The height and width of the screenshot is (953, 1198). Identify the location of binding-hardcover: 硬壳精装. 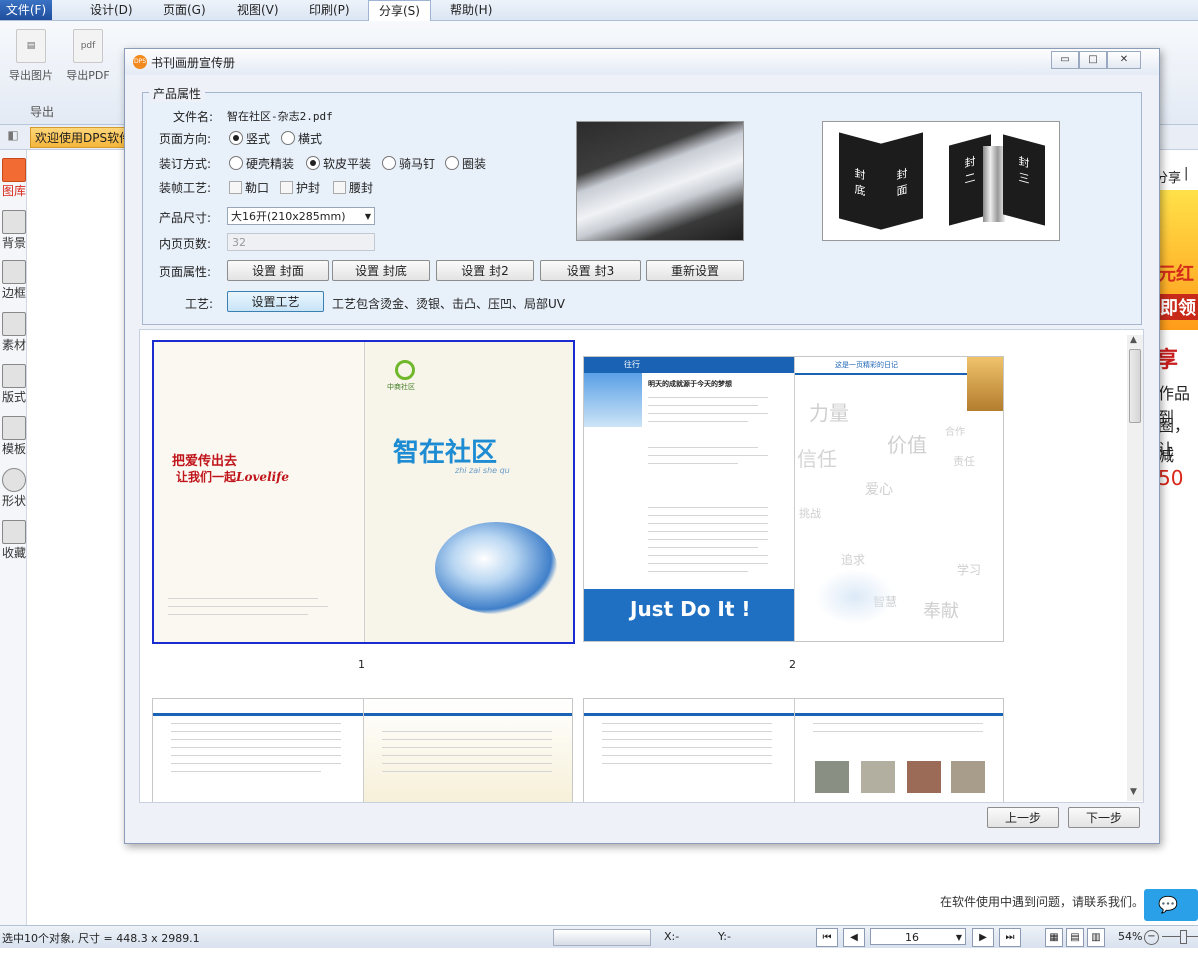
(261, 163).